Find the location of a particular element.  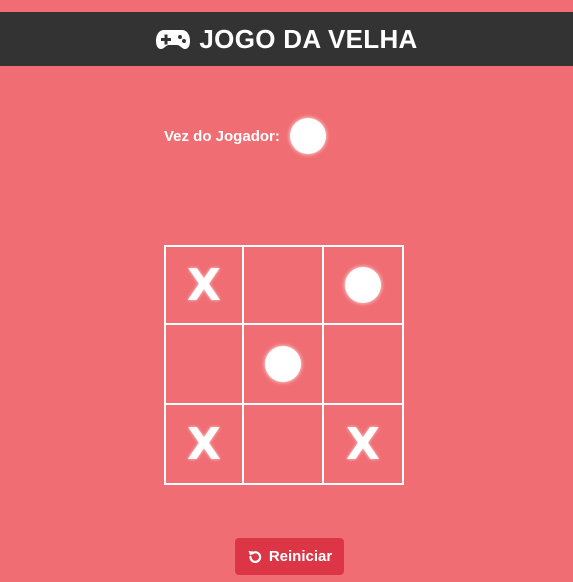

app-header: JOGO DA VELHA is located at coordinates (286, 39).